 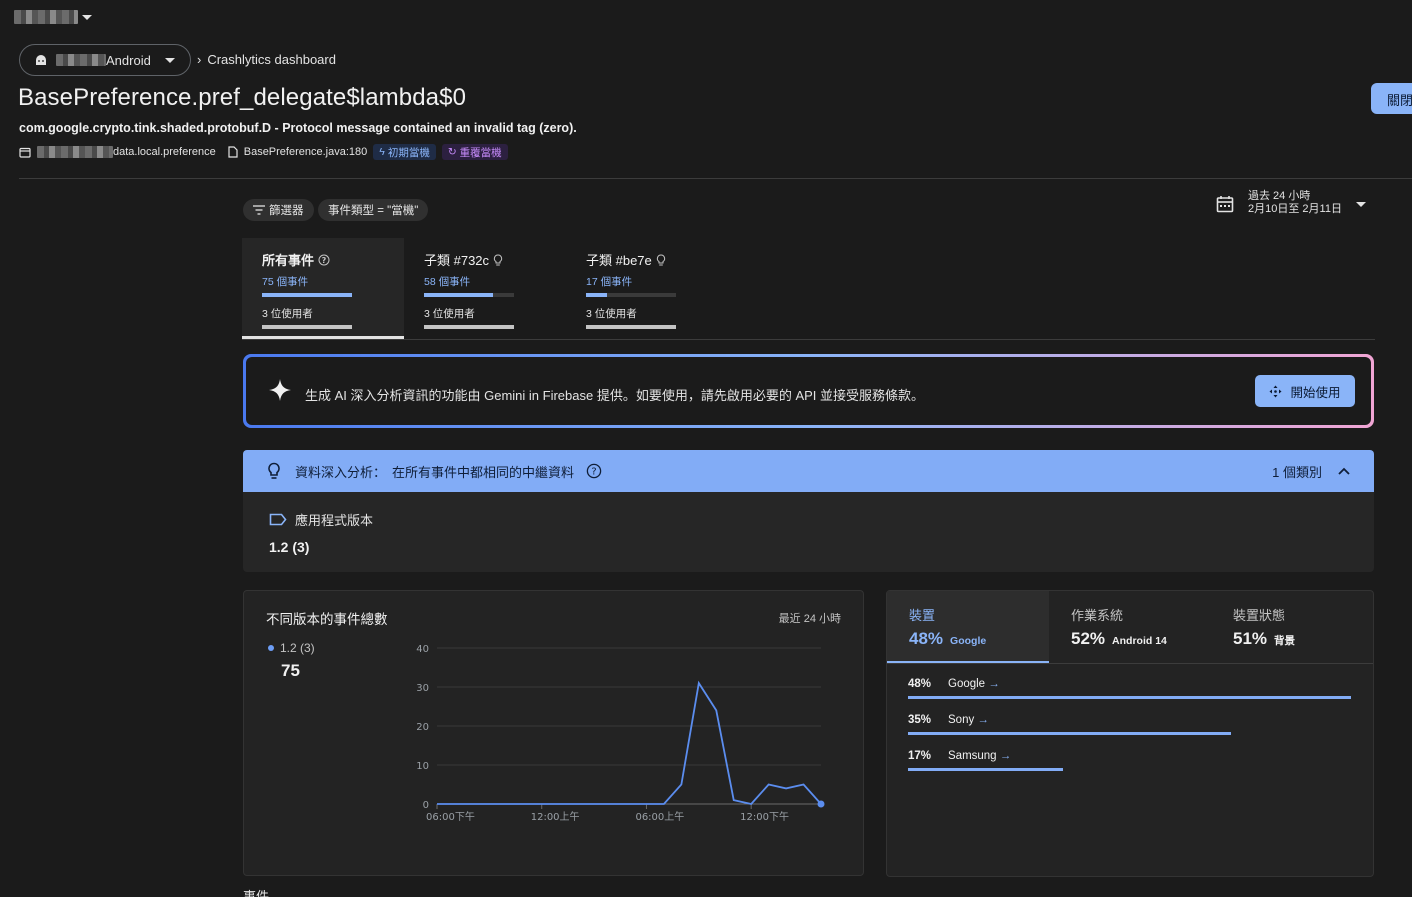 What do you see at coordinates (286, 211) in the screenshot?
I see `filter-chip-label: 篩選器` at bounding box center [286, 211].